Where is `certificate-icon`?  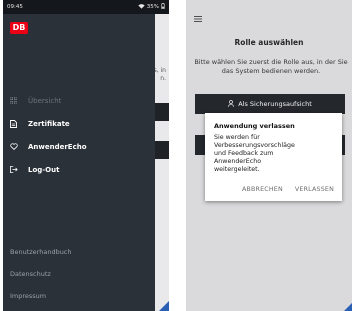
certificate-icon is located at coordinates (17, 123).